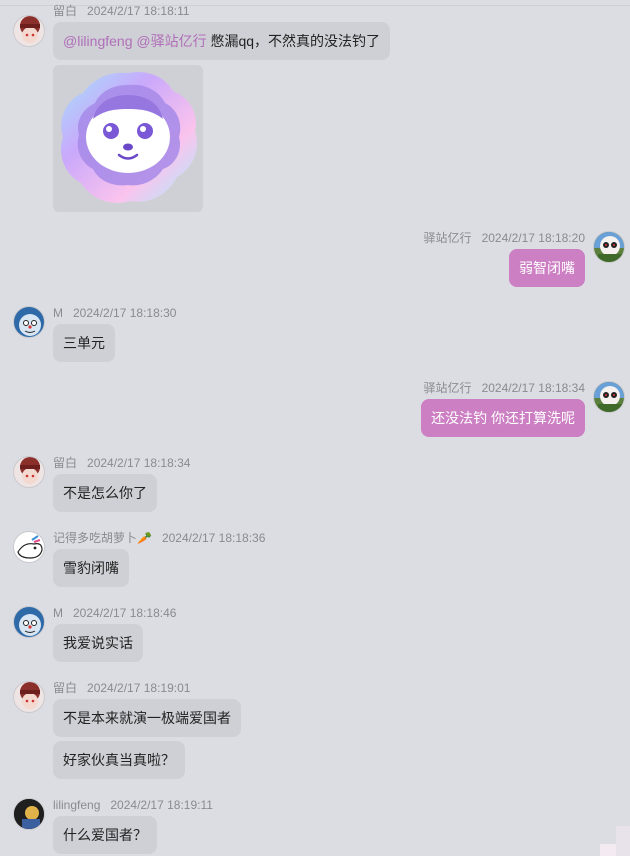 This screenshot has width=630, height=856. Describe the element at coordinates (608, 850) in the screenshot. I see `scroll-corner-mark` at that location.